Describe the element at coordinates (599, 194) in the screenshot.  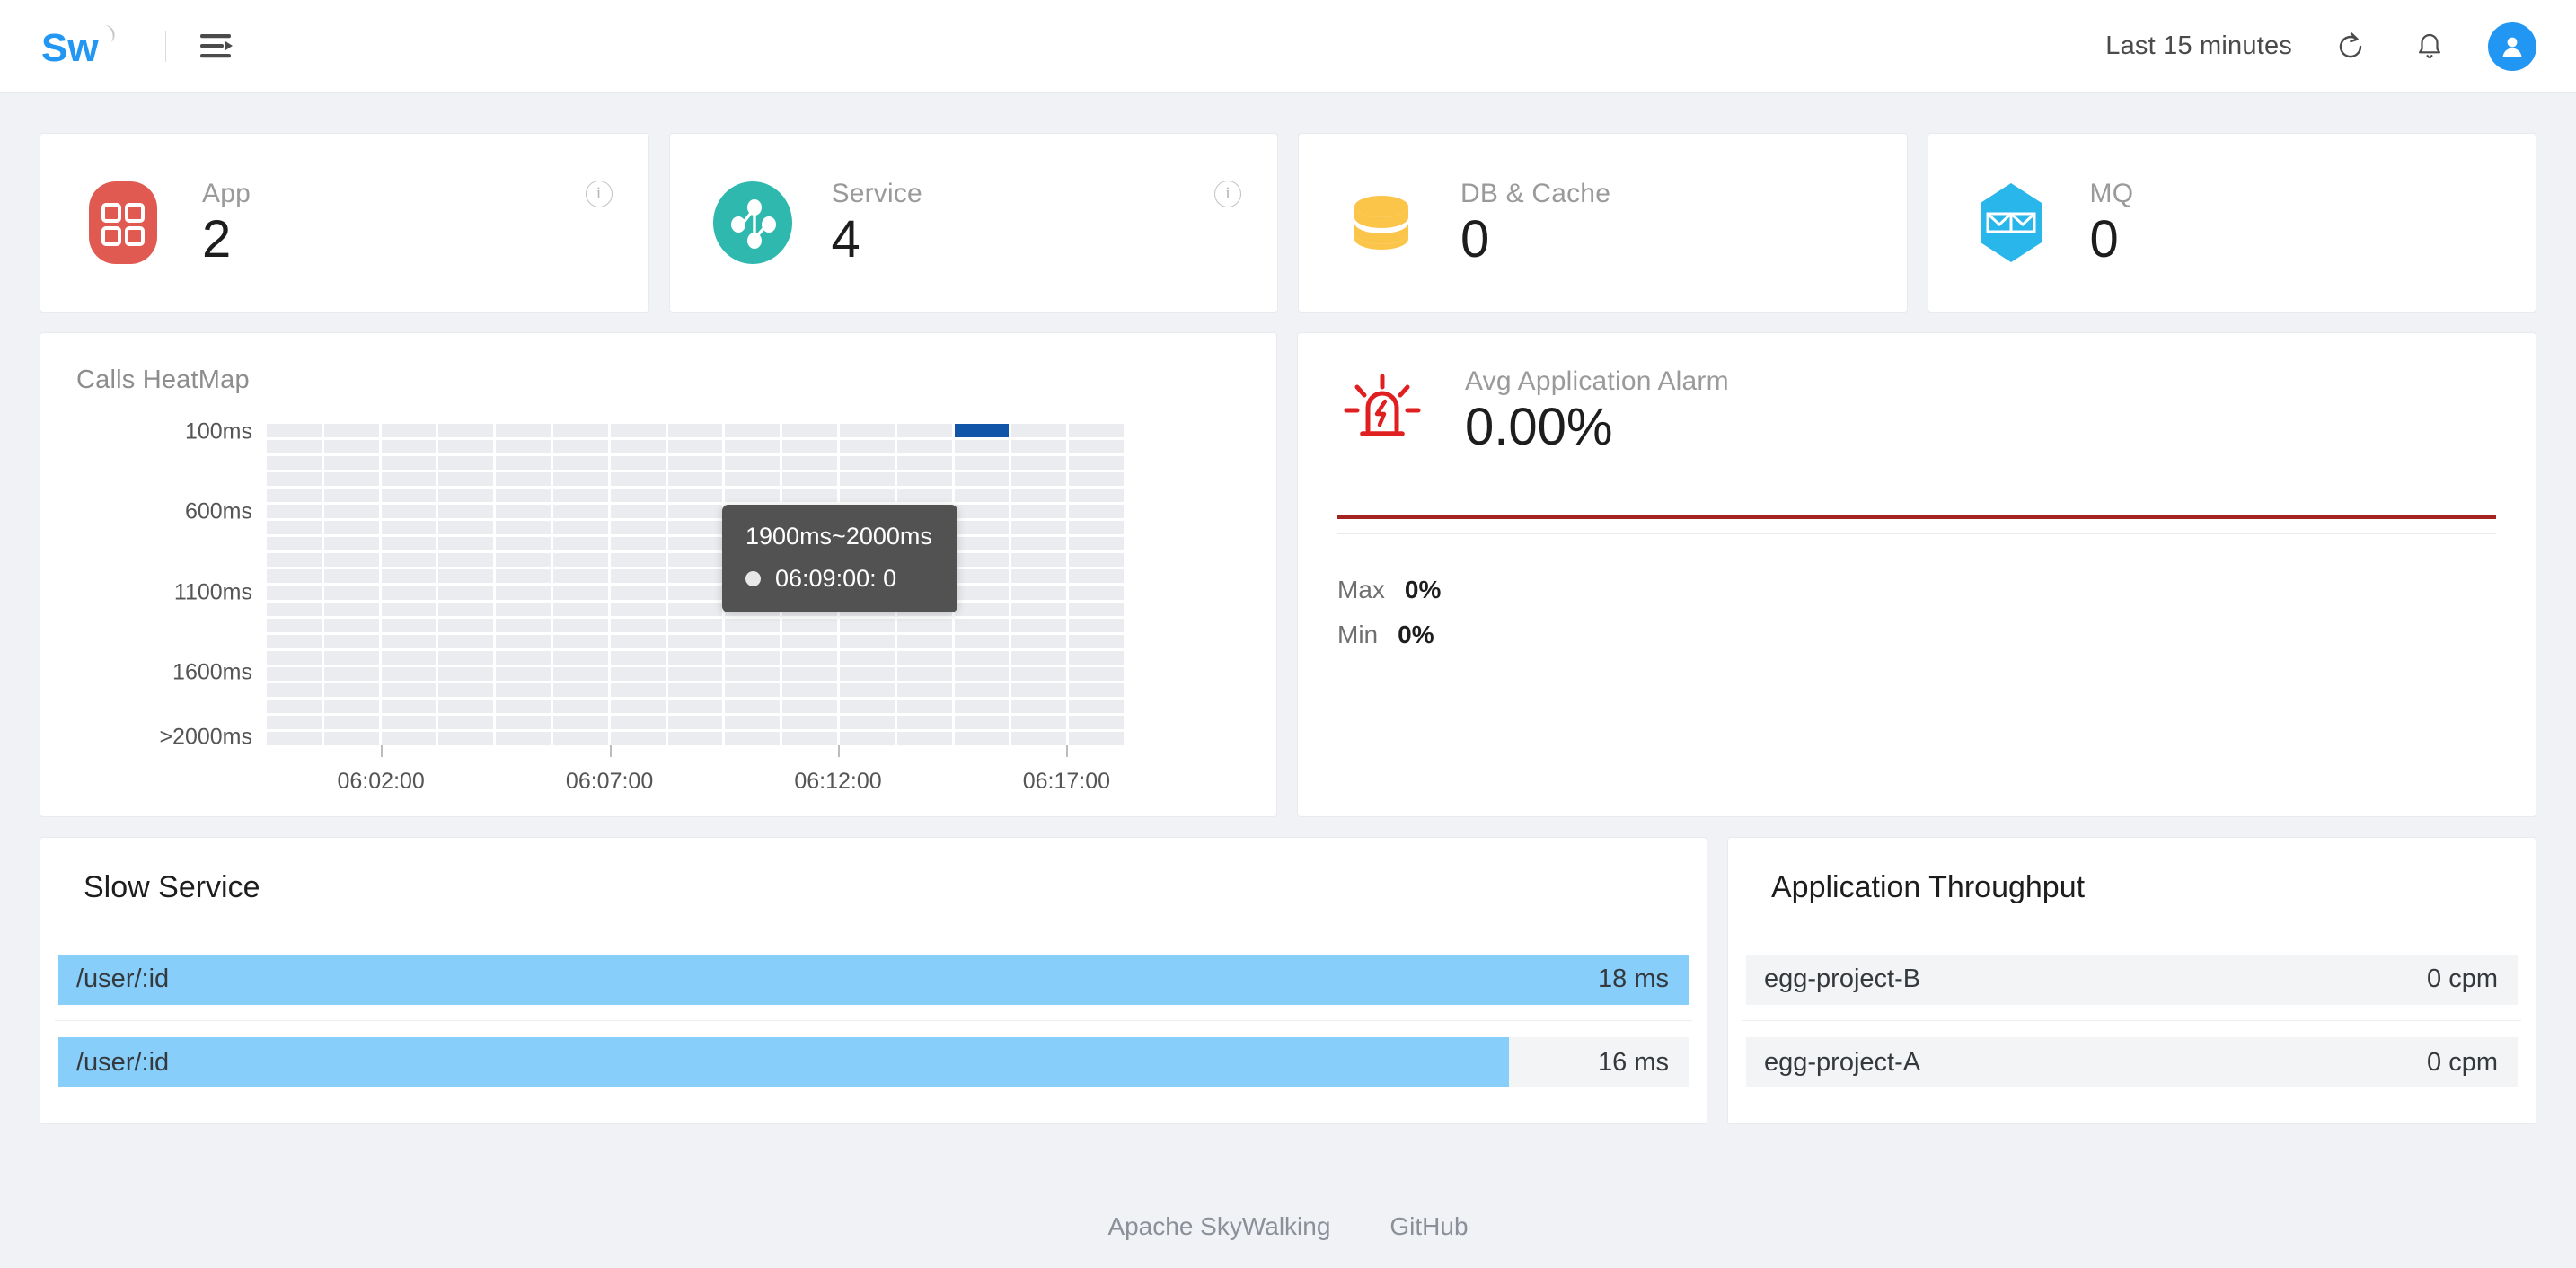
I see `info-icon: i` at that location.